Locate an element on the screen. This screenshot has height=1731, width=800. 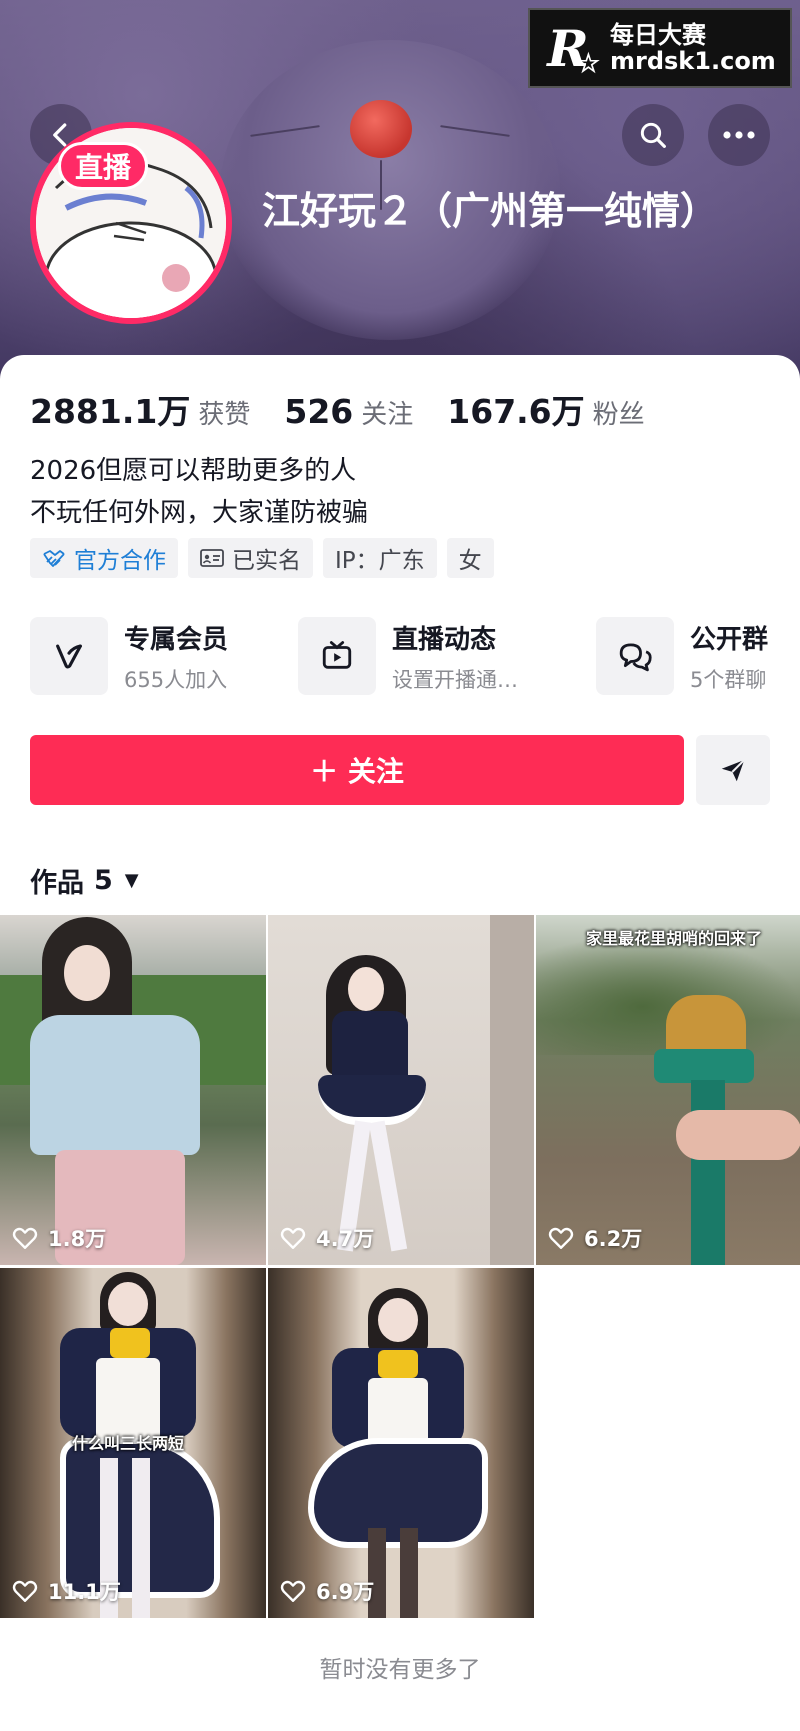
followers-label: 粉丝 is located at coordinates (619, 412).